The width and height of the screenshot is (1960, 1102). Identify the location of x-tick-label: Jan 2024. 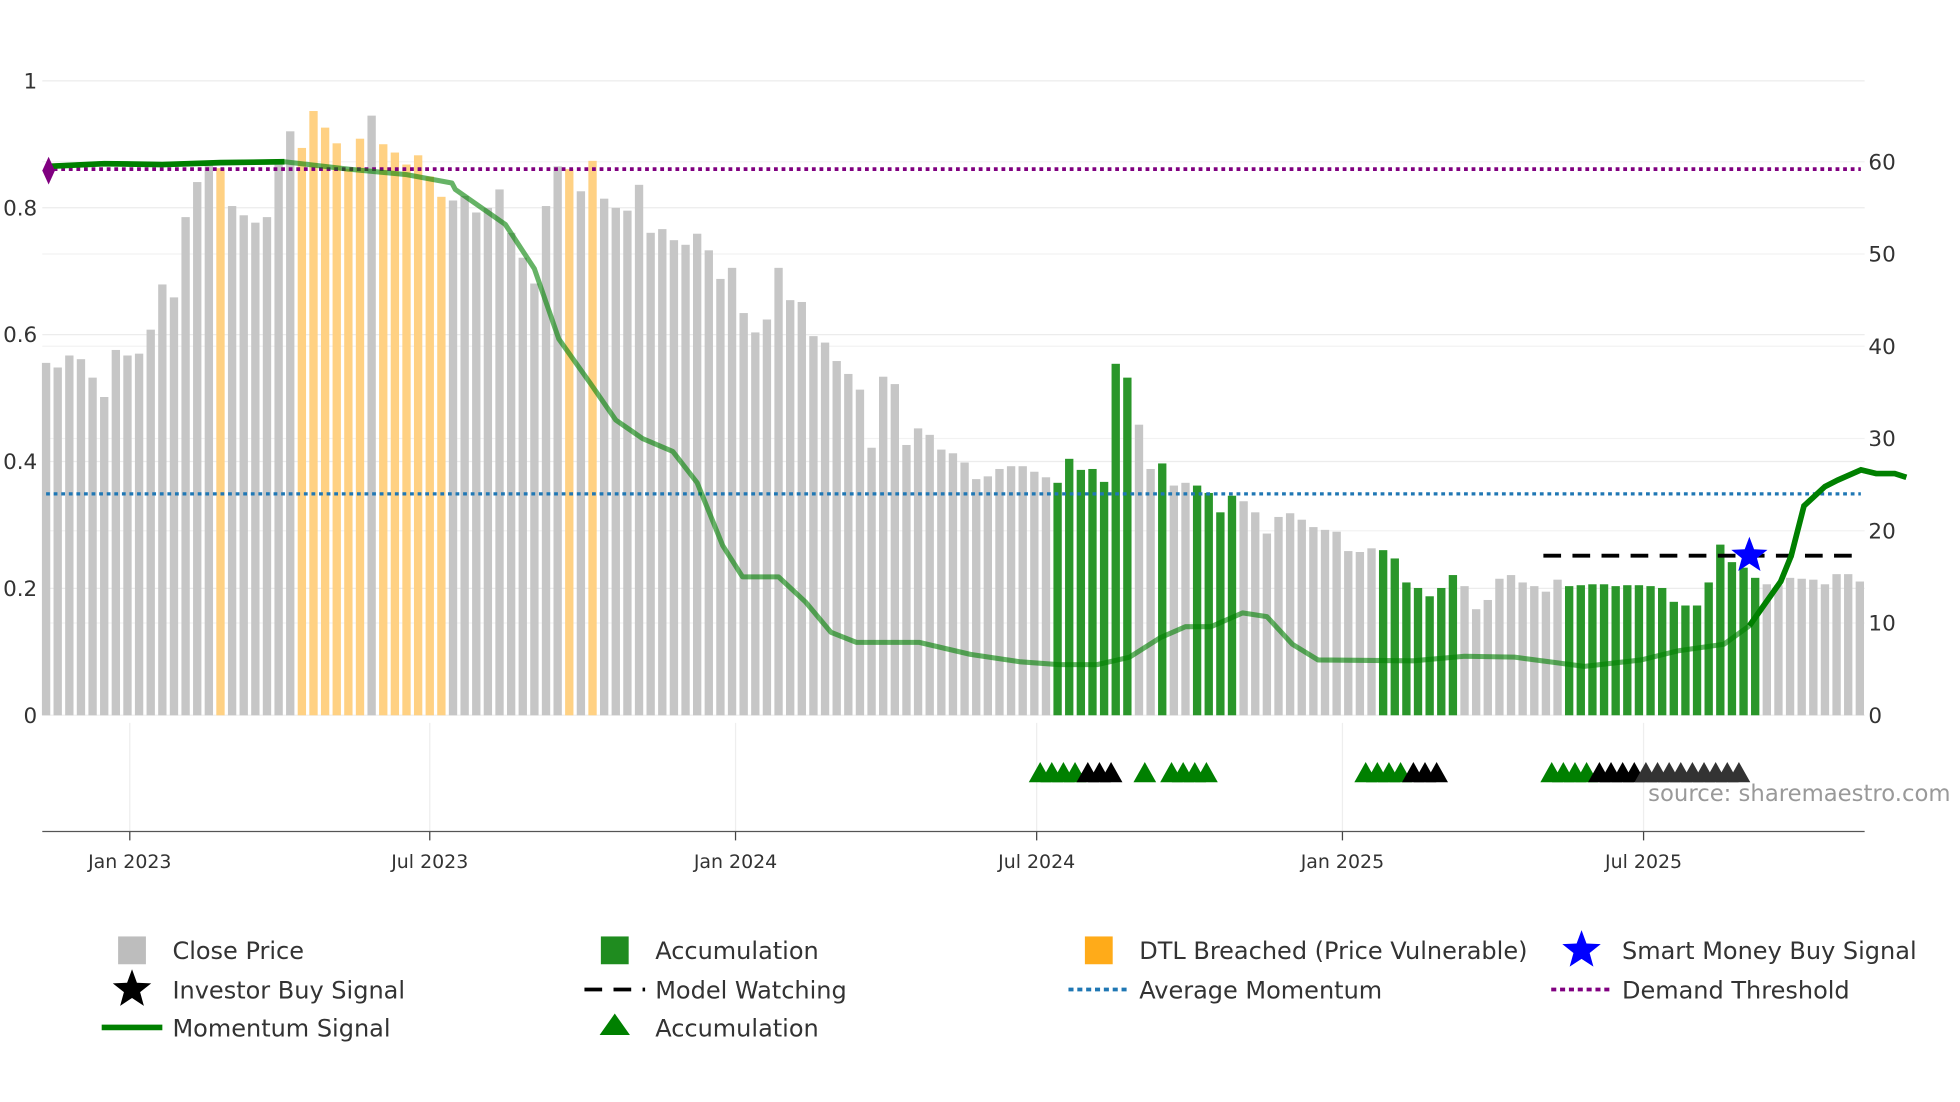
(735, 862).